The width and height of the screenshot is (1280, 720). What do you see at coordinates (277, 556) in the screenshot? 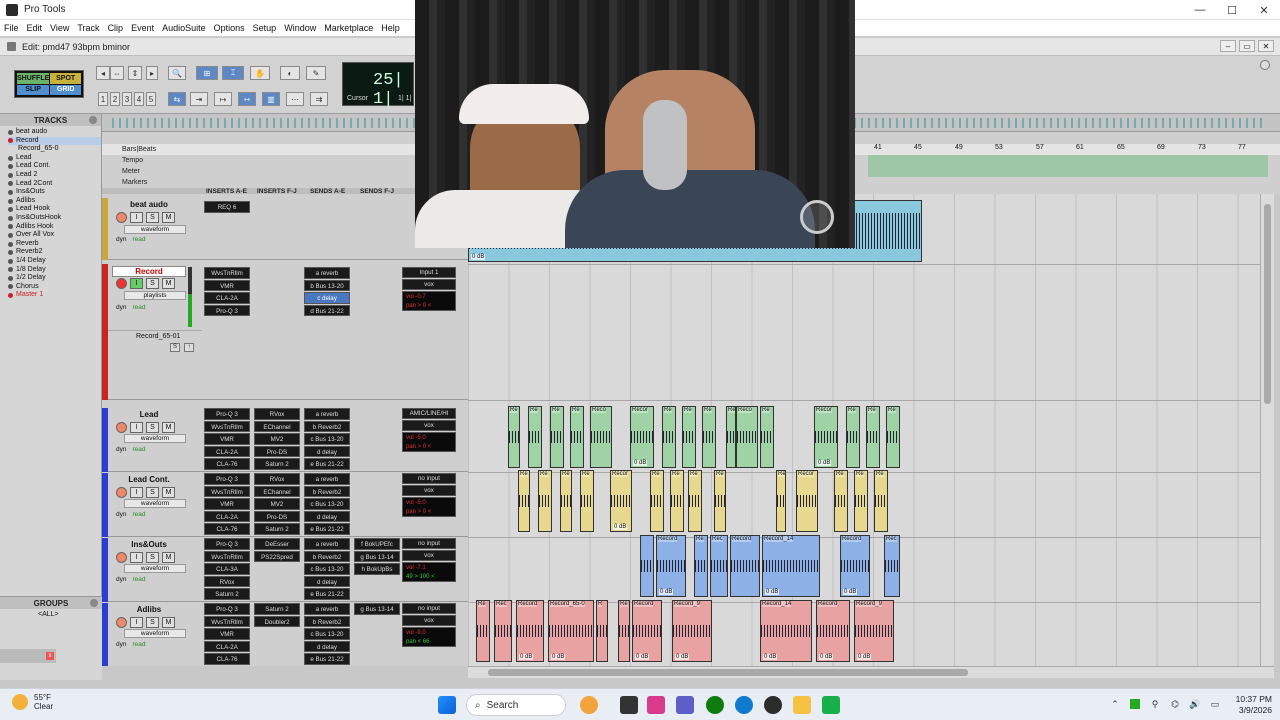
I see `insert-slot: PS22Spred` at bounding box center [277, 556].